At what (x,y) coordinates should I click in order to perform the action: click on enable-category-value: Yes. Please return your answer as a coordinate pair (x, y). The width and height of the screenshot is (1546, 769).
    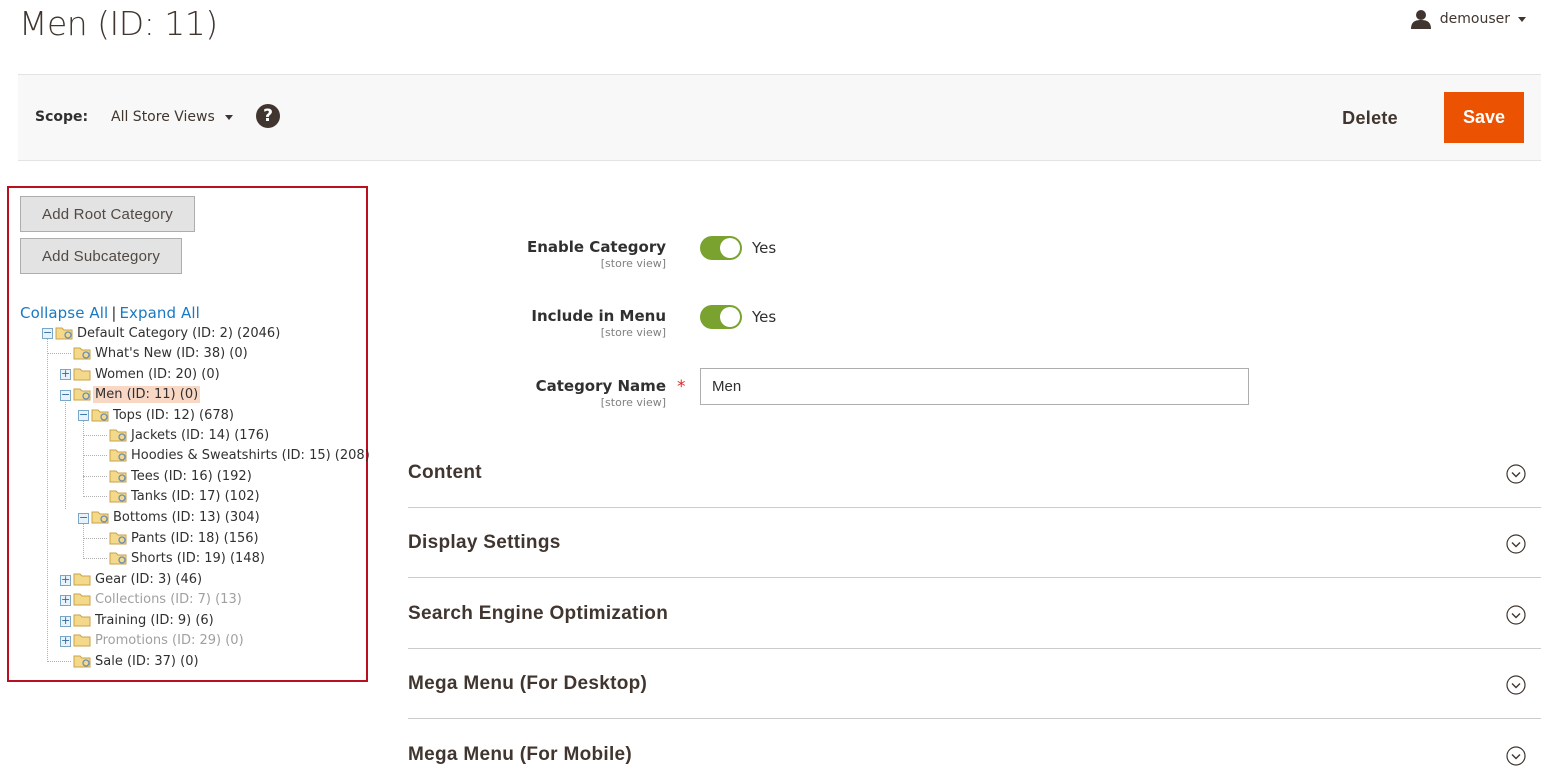
    Looking at the image, I should click on (764, 248).